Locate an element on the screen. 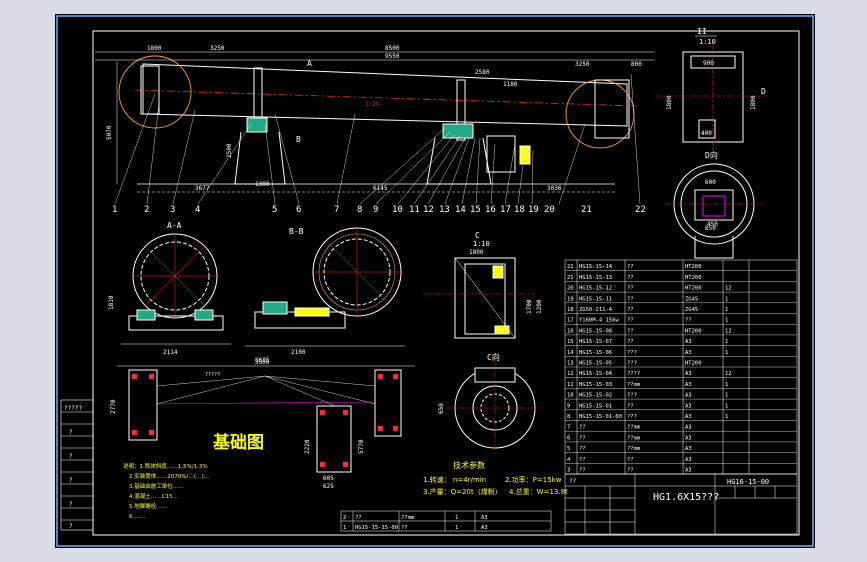 The height and width of the screenshot is (562, 867). bom-footer-cell: ?? is located at coordinates (404, 528).